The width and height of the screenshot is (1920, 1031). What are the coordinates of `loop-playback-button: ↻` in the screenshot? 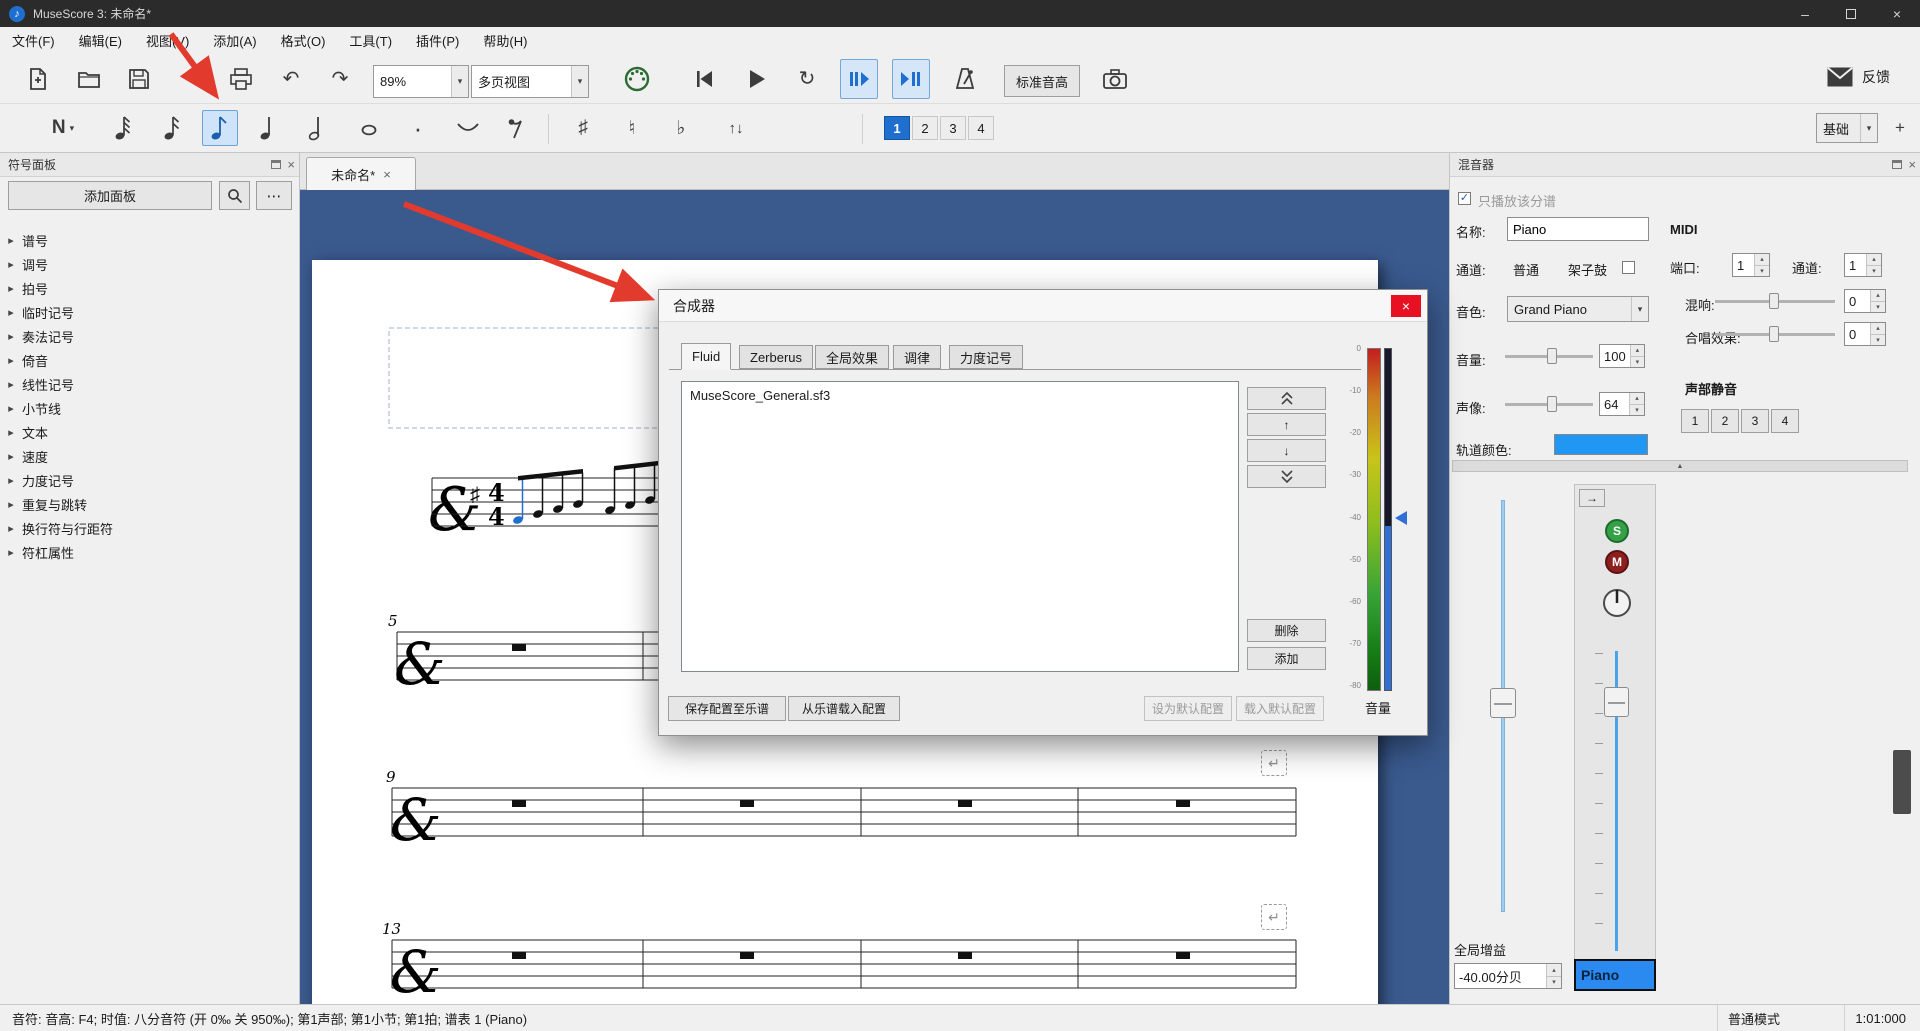 It's located at (807, 79).